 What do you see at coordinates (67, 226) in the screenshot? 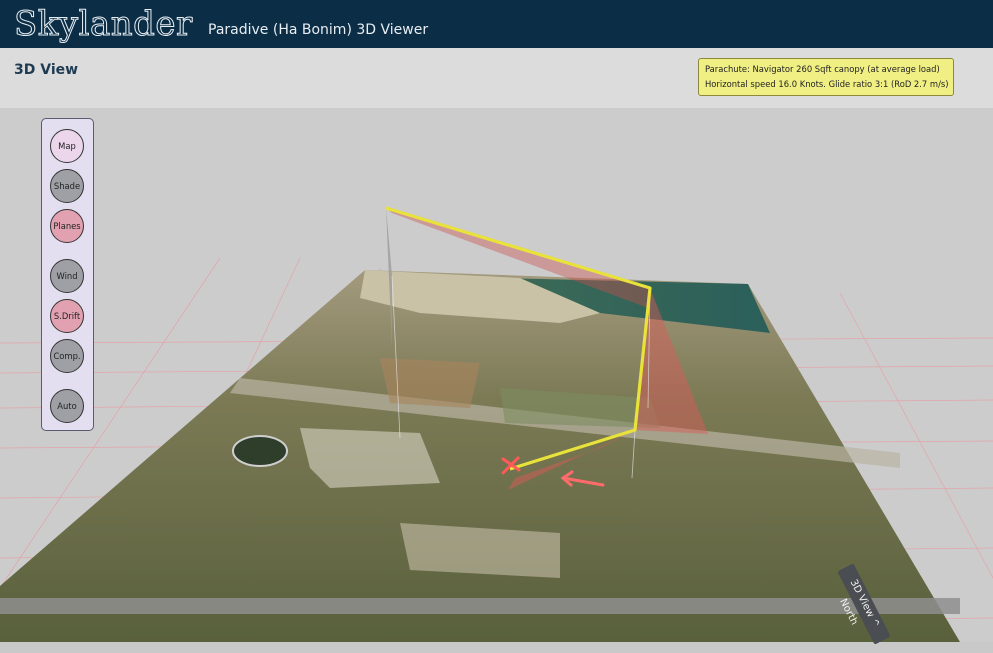
I see `planes-toggle-button: Planes` at bounding box center [67, 226].